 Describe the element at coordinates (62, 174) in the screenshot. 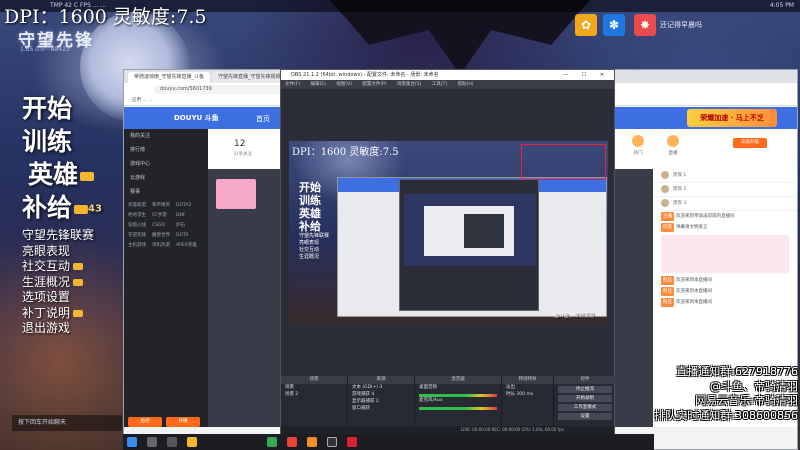

I see `menu-heroes: 英雄` at that location.